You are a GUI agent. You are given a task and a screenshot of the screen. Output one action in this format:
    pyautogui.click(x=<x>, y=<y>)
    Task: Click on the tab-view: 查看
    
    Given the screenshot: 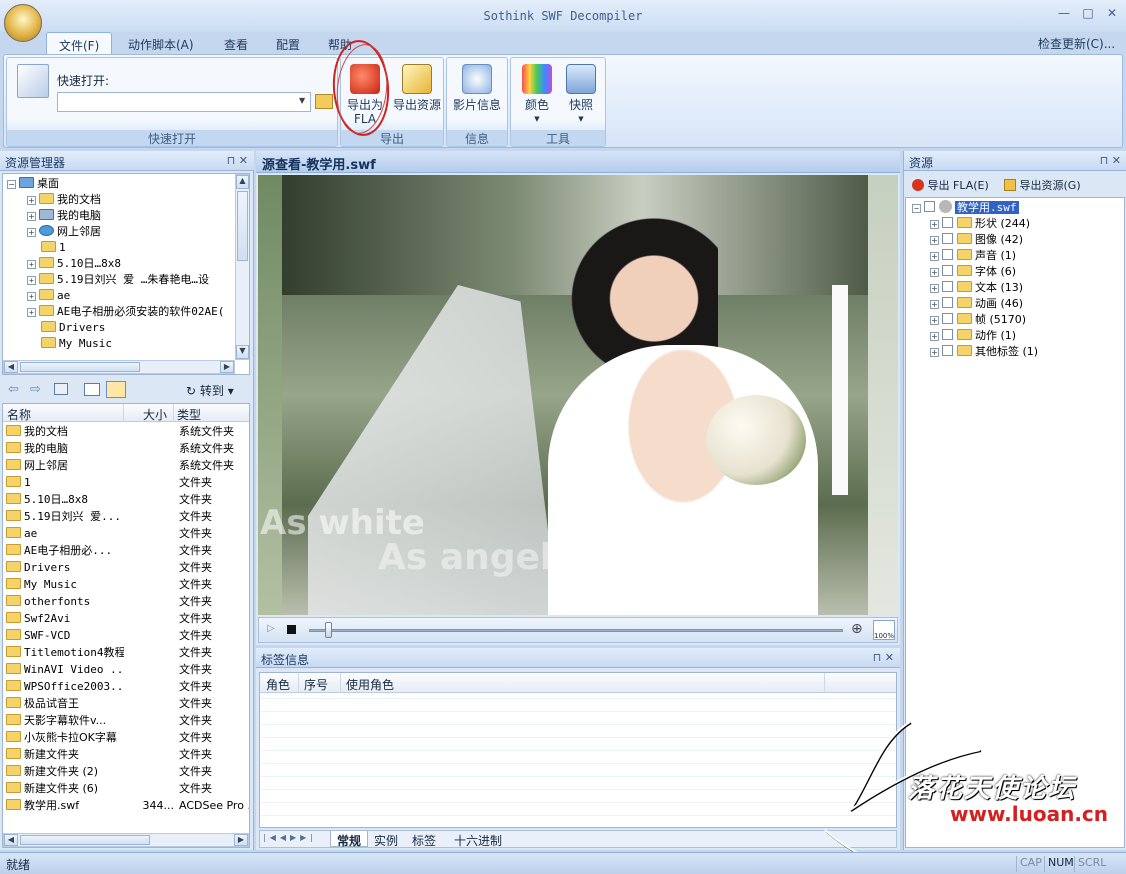 What is the action you would take?
    pyautogui.click(x=236, y=43)
    